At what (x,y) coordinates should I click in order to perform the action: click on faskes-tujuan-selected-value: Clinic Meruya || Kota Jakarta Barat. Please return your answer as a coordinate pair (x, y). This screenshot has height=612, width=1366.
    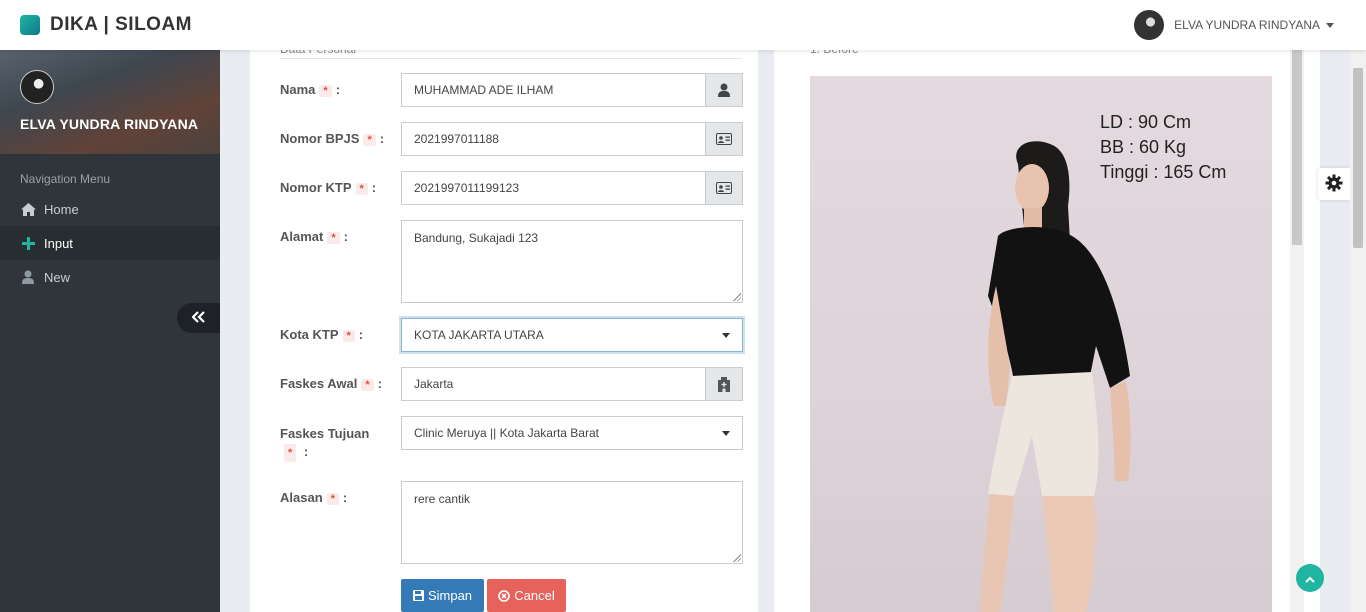
    Looking at the image, I should click on (506, 433).